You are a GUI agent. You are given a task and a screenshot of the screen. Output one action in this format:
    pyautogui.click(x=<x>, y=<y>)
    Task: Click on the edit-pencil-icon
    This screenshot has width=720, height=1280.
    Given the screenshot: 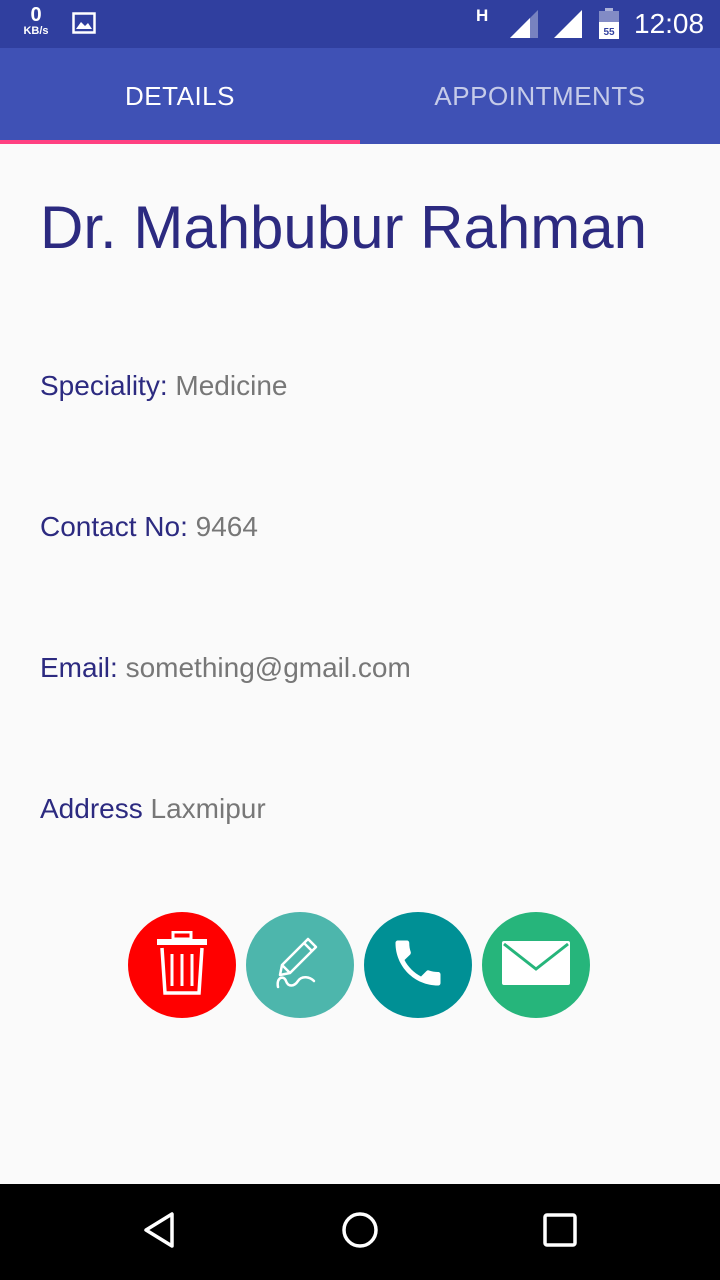 What is the action you would take?
    pyautogui.click(x=300, y=965)
    